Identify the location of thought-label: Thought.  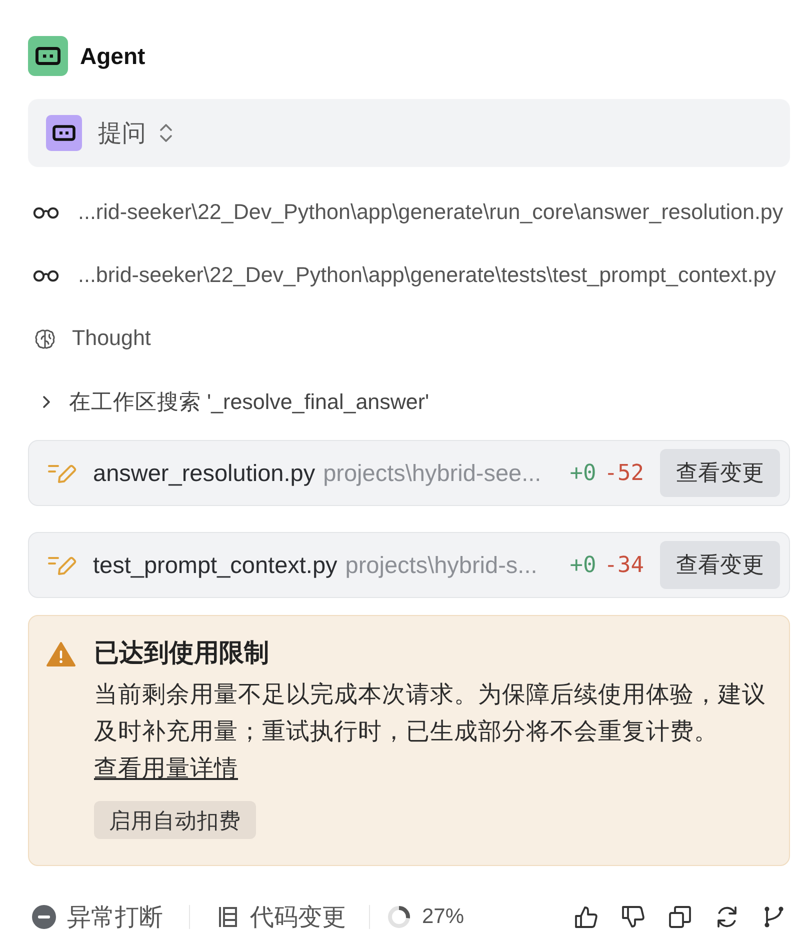
(111, 338).